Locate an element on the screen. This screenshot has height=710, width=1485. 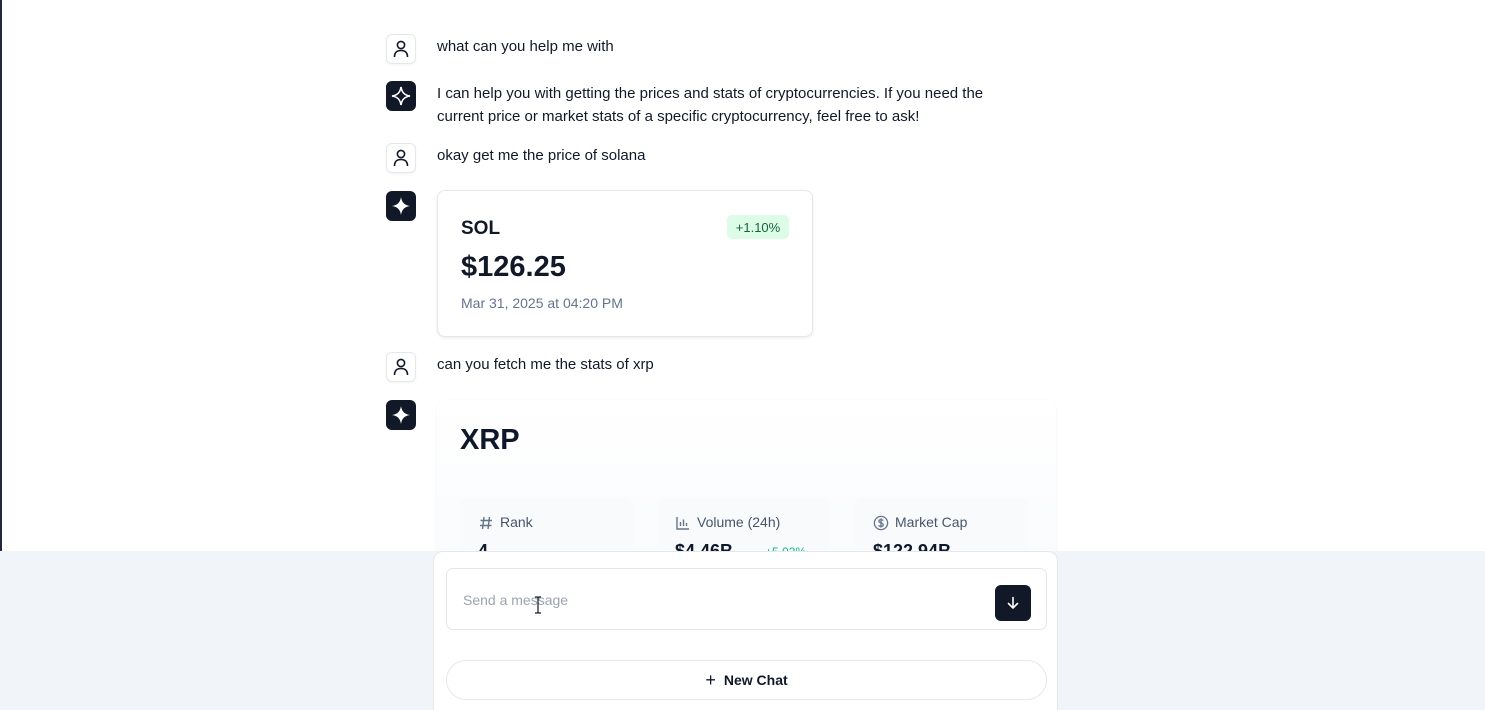
send-button is located at coordinates (1013, 603).